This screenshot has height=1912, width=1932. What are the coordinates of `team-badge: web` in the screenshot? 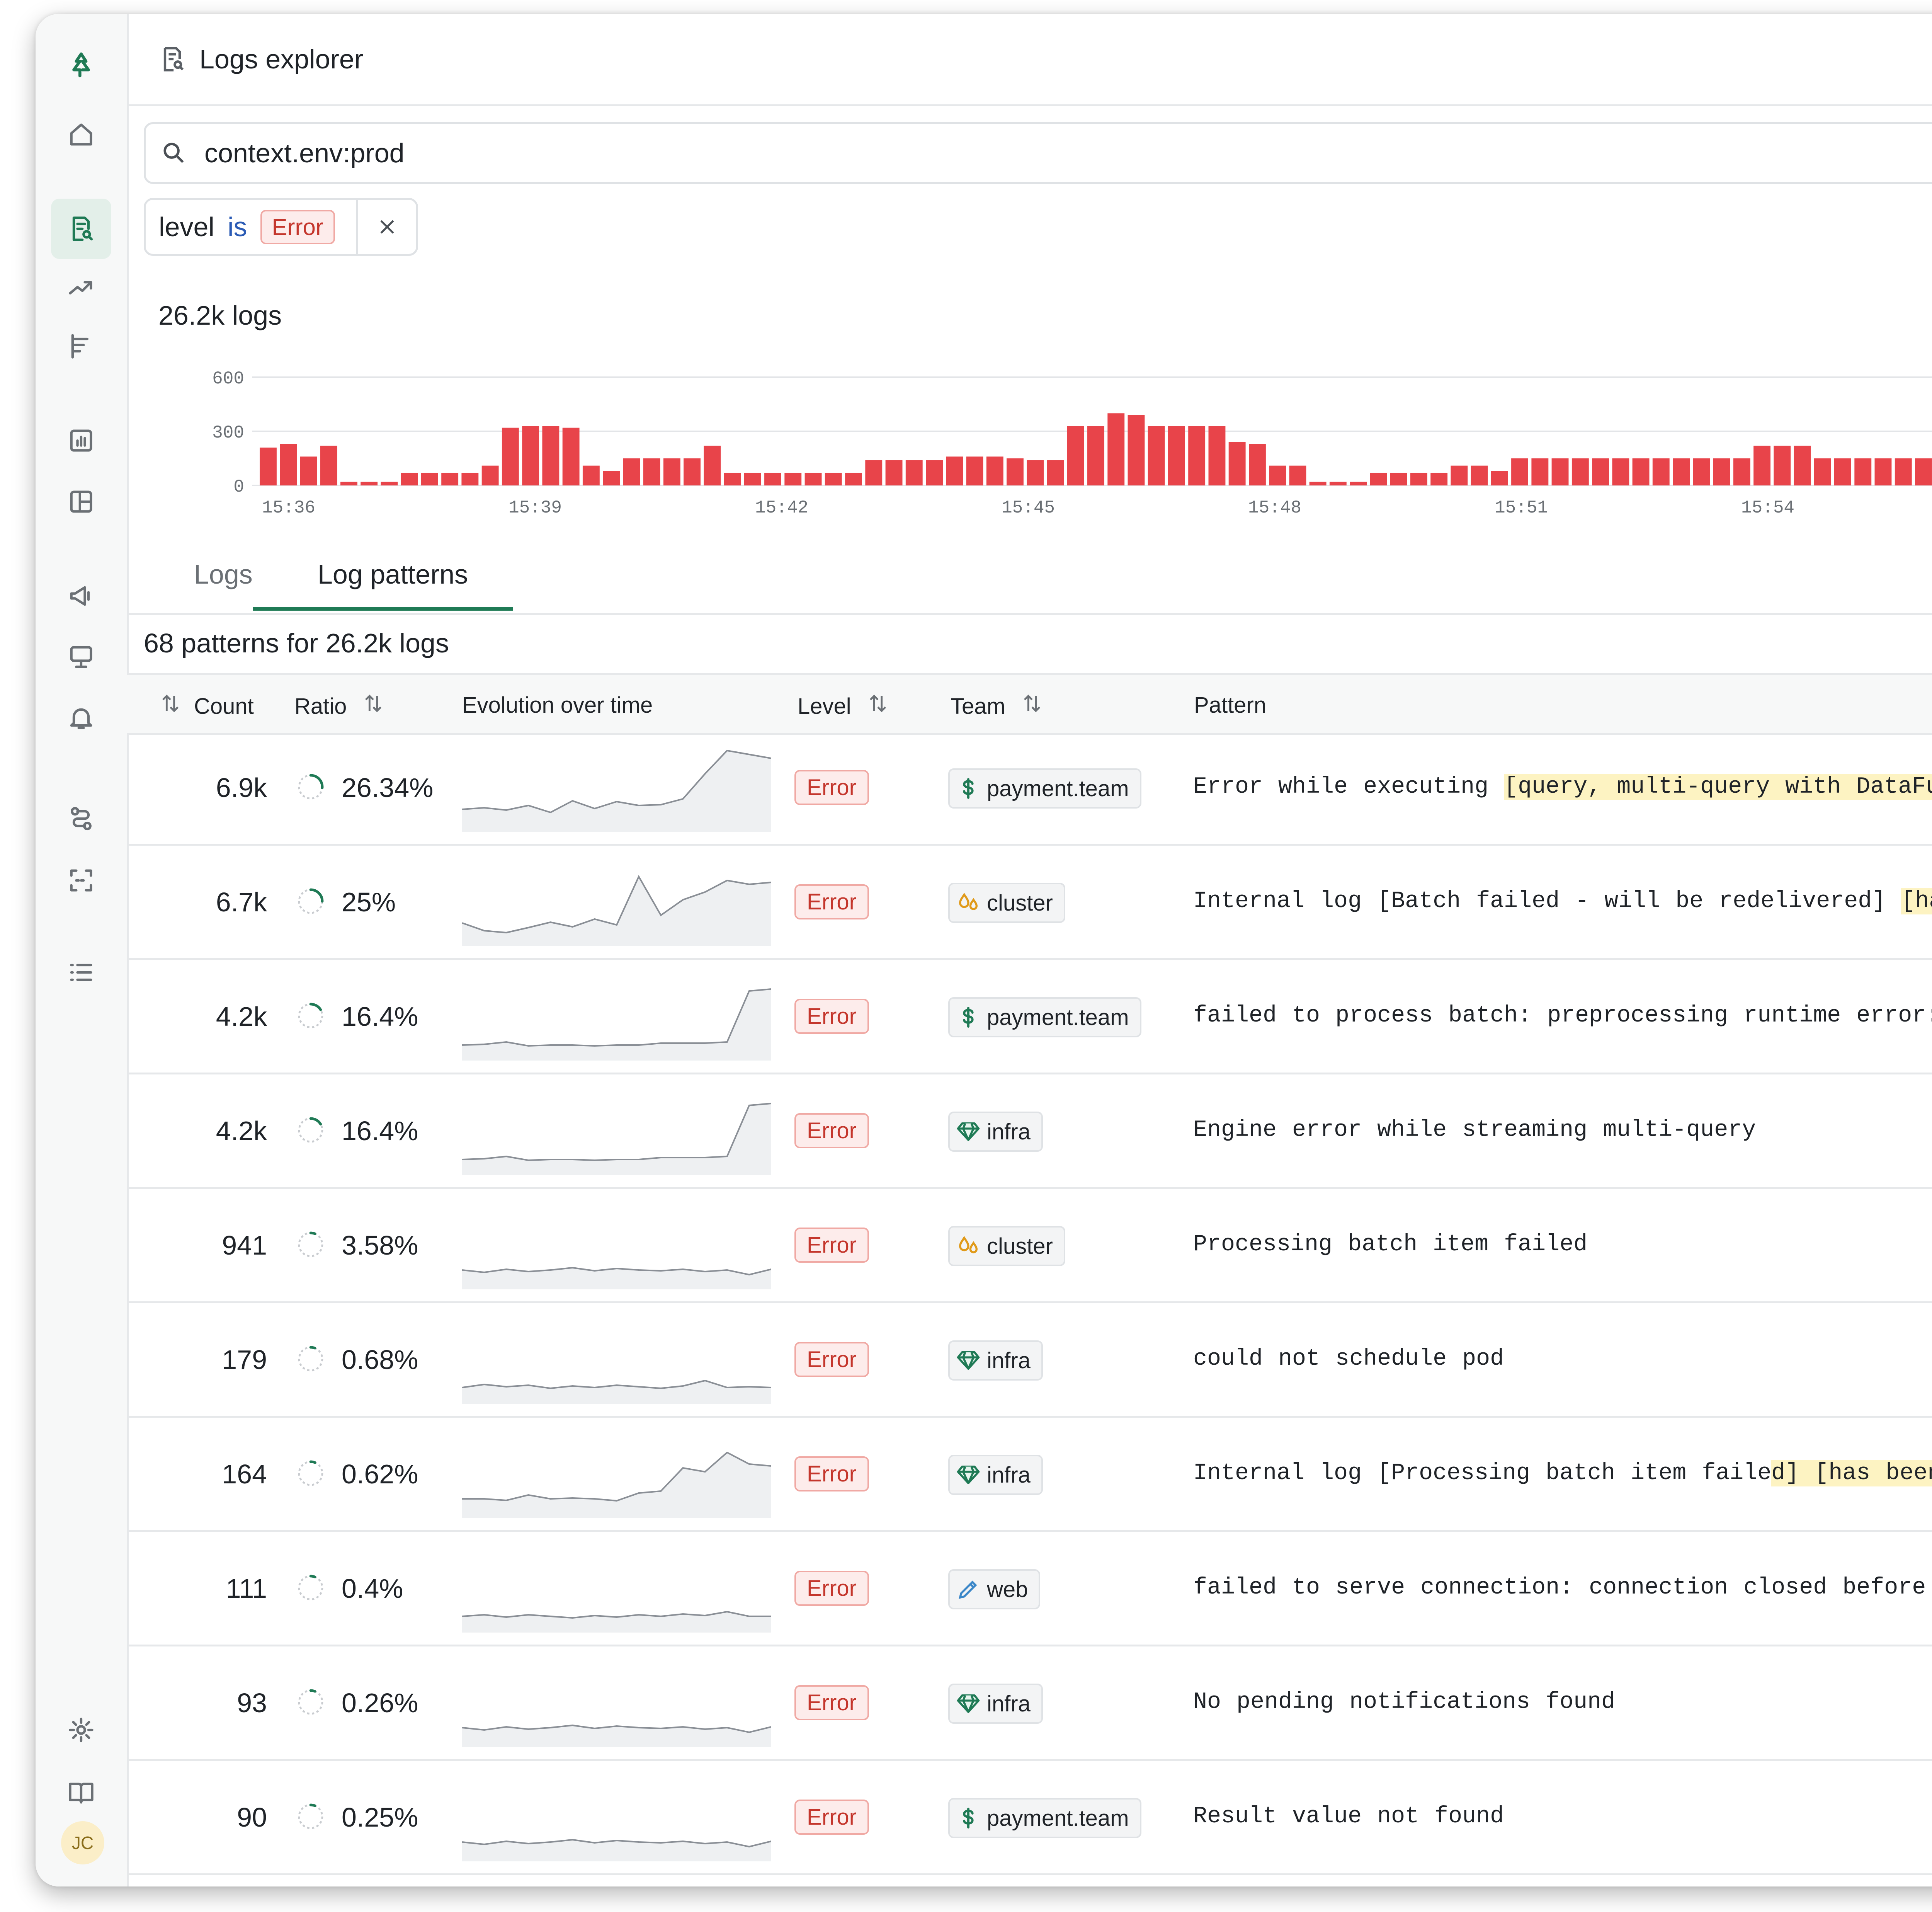 It's located at (994, 1589).